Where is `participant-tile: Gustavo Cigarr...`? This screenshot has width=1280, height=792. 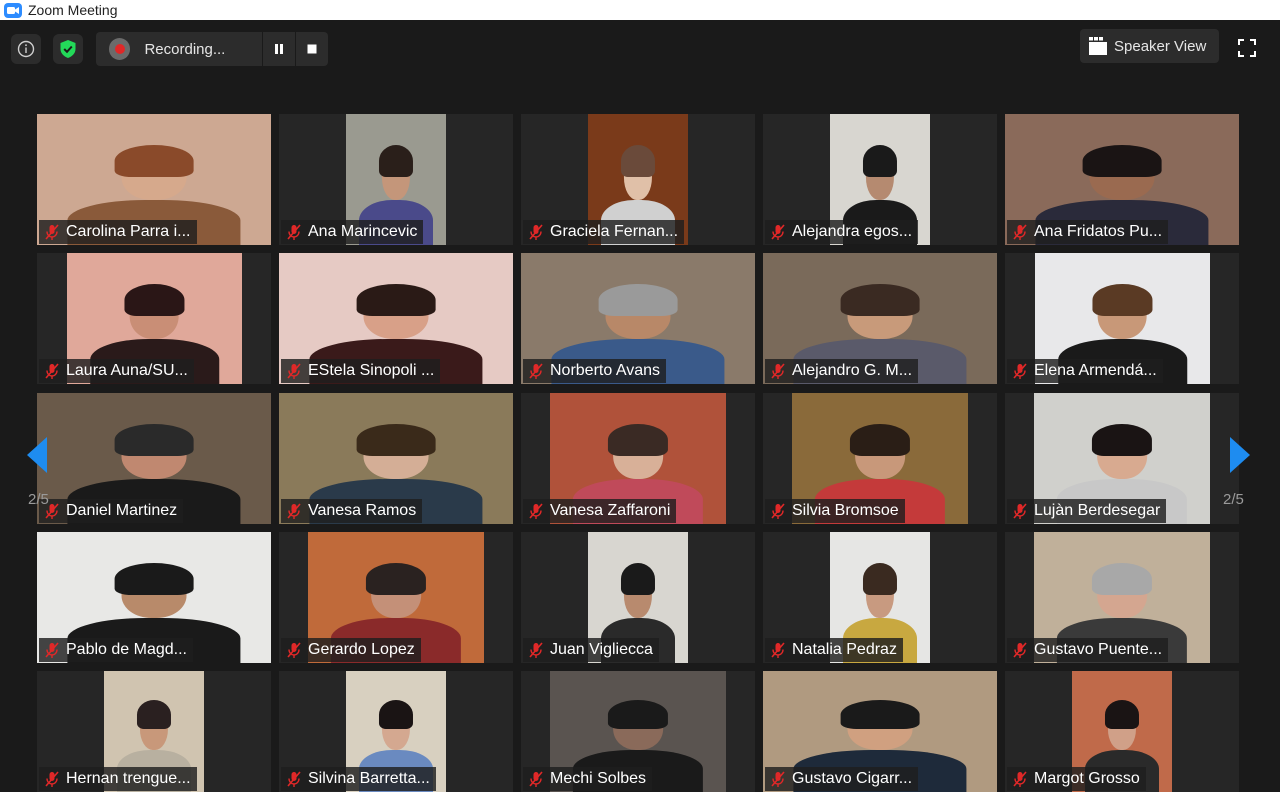 participant-tile: Gustavo Cigarr... is located at coordinates (880, 731).